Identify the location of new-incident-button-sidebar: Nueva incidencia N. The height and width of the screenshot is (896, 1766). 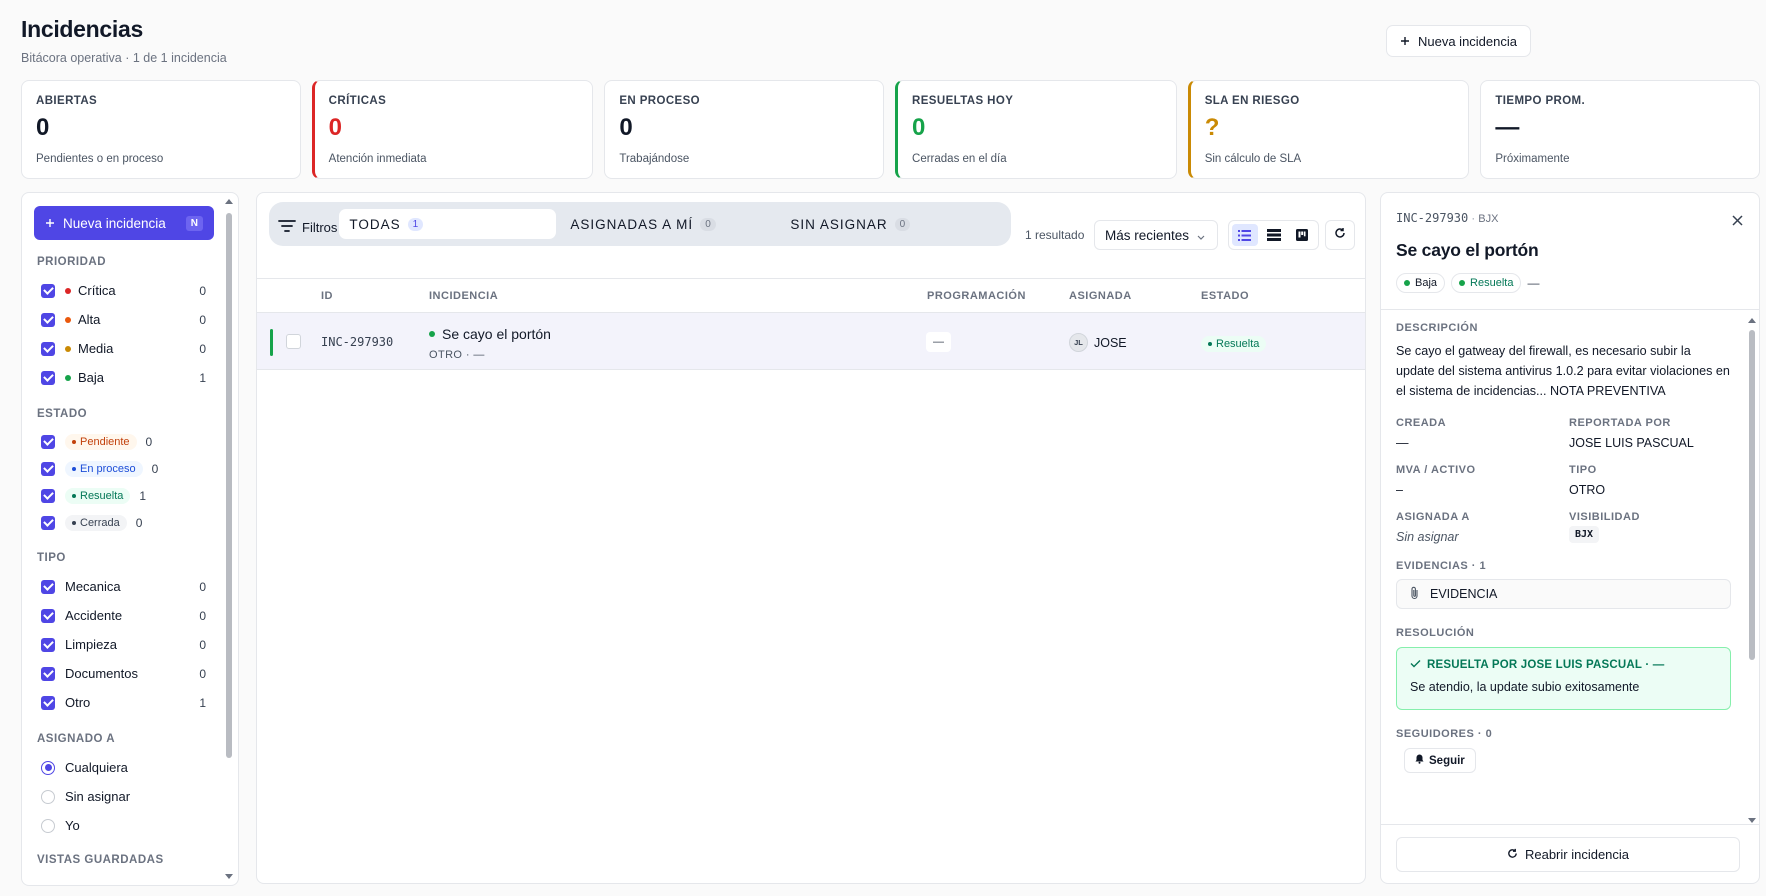
(124, 223).